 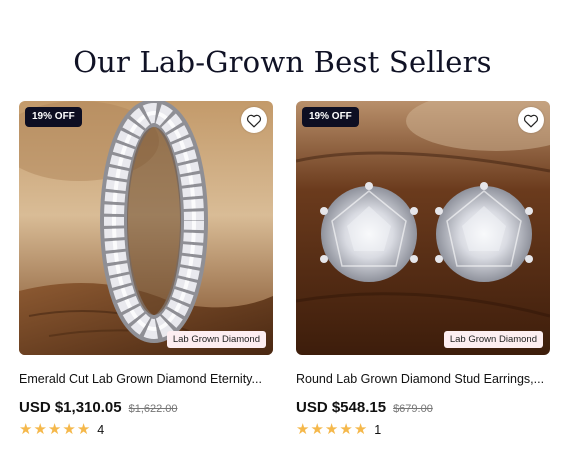 What do you see at coordinates (70, 407) in the screenshot?
I see `product-price: USD $1,310.05` at bounding box center [70, 407].